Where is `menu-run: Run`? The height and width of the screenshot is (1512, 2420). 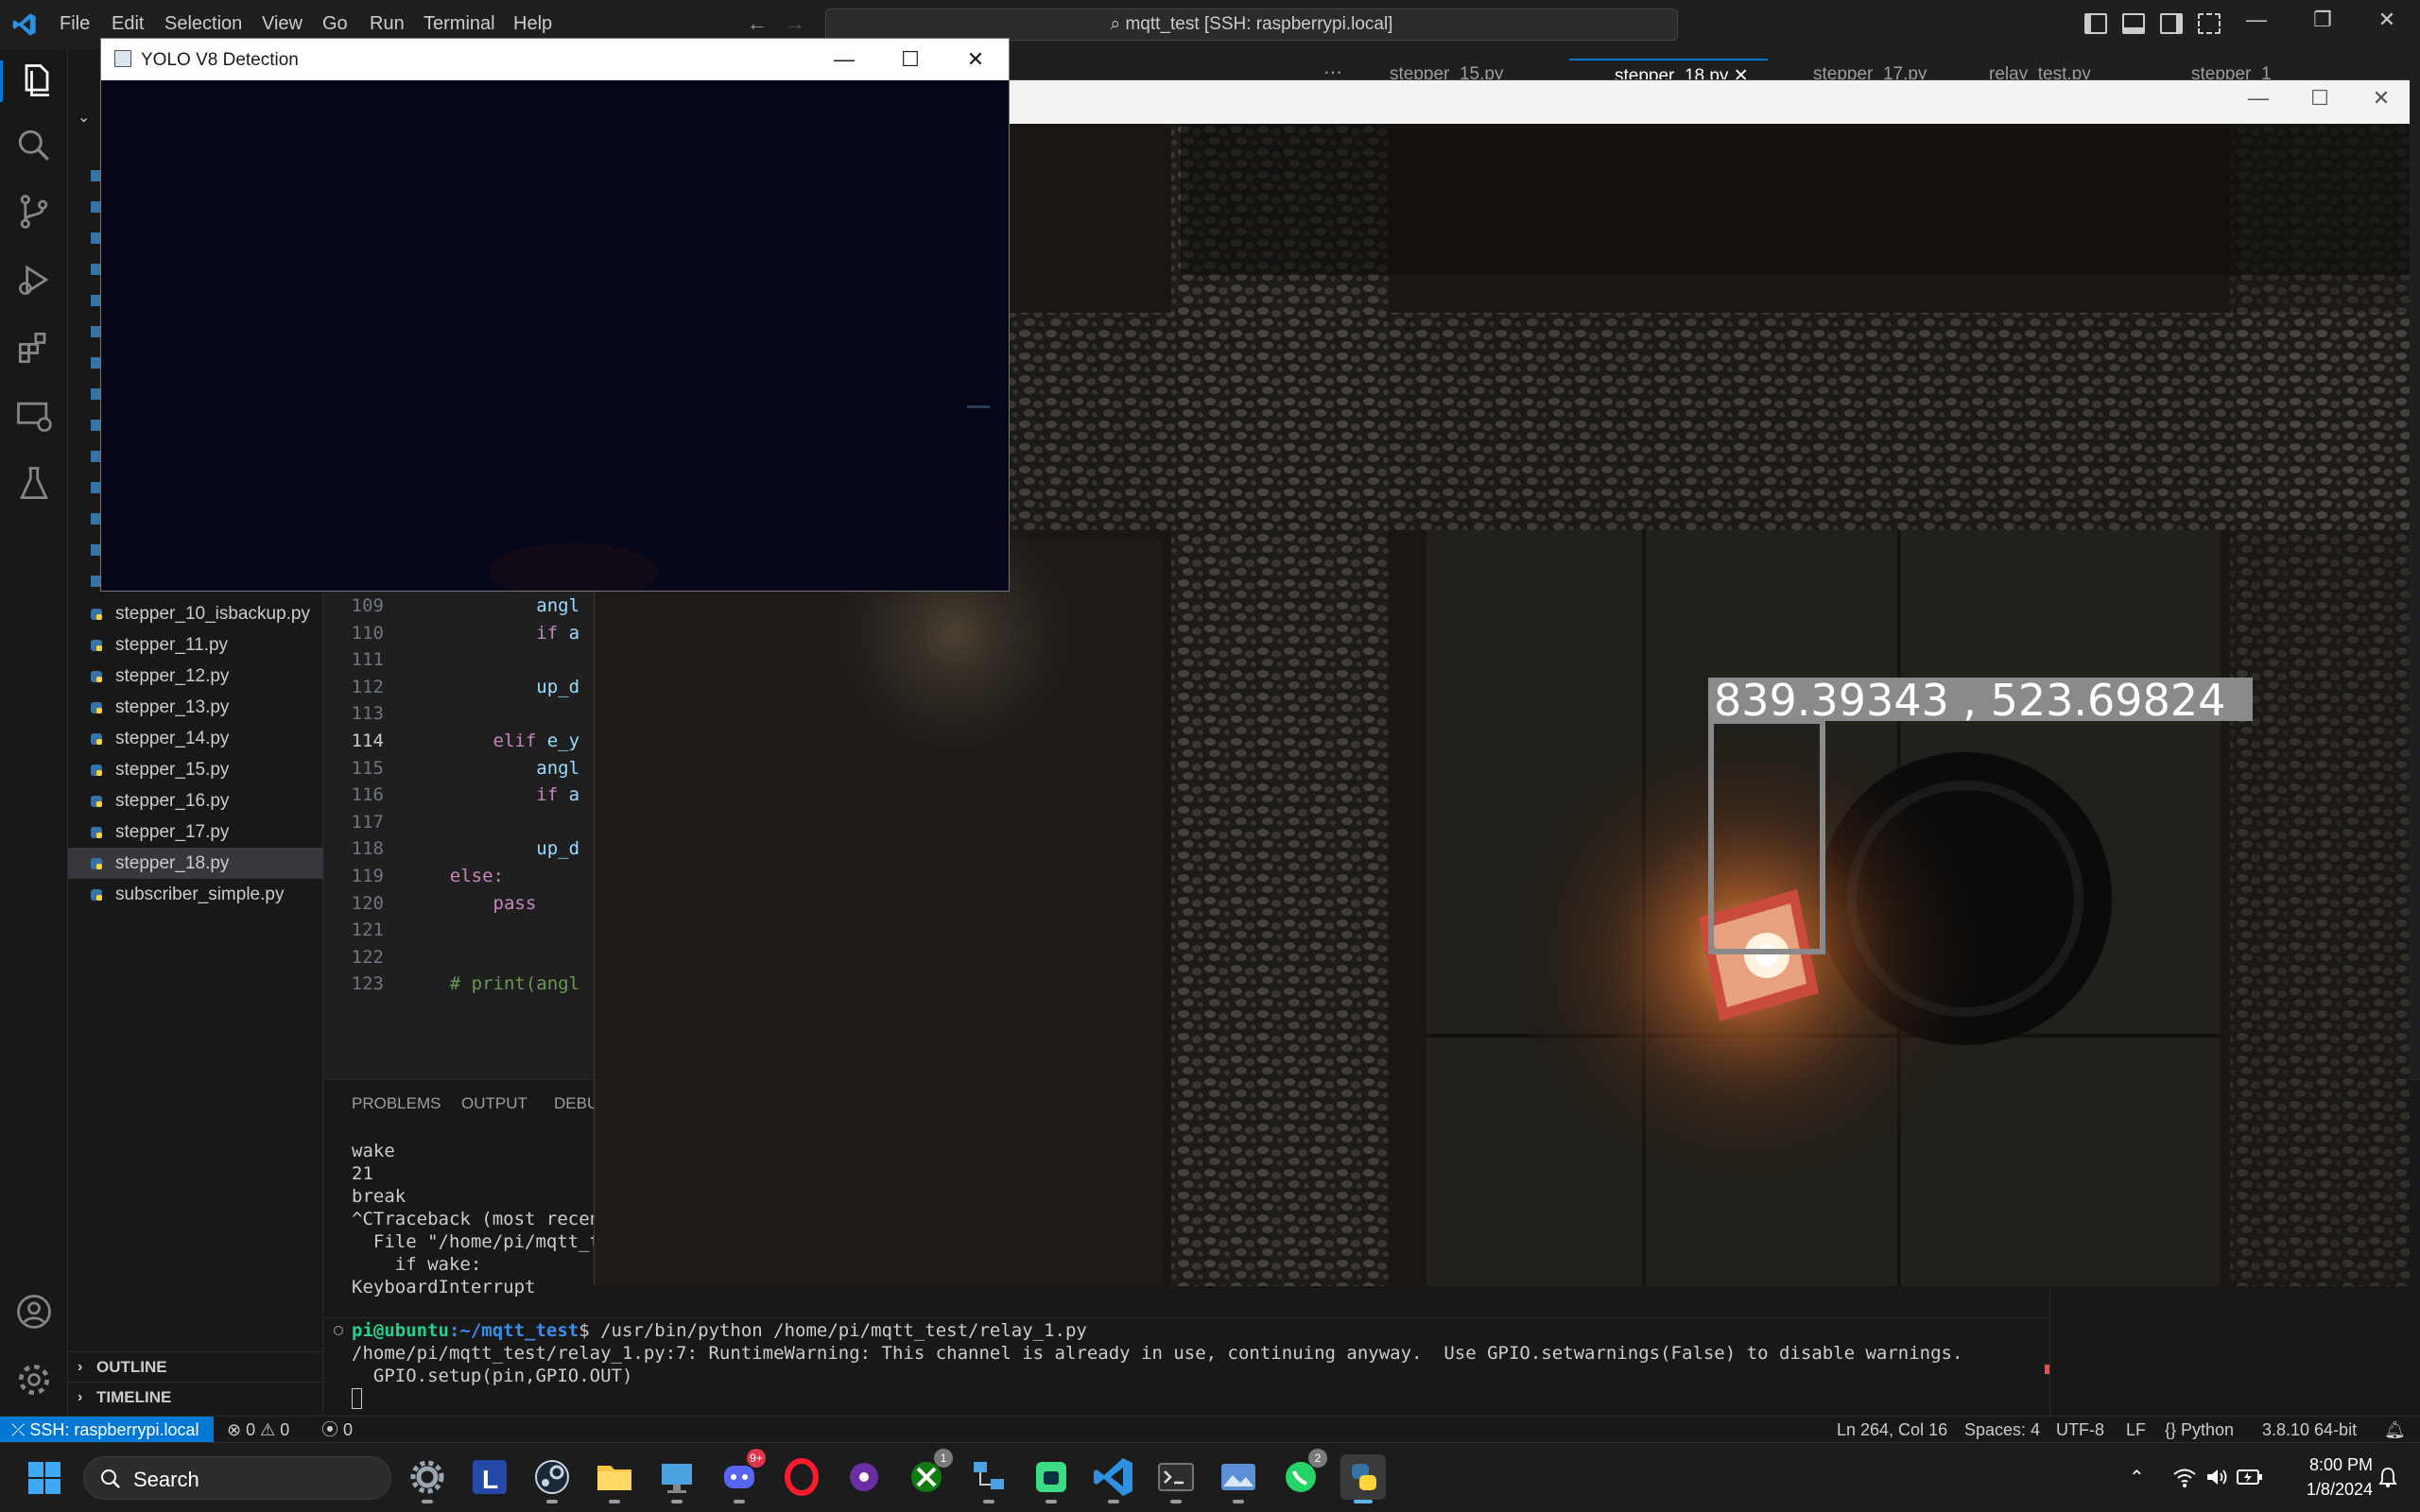
menu-run: Run is located at coordinates (387, 24).